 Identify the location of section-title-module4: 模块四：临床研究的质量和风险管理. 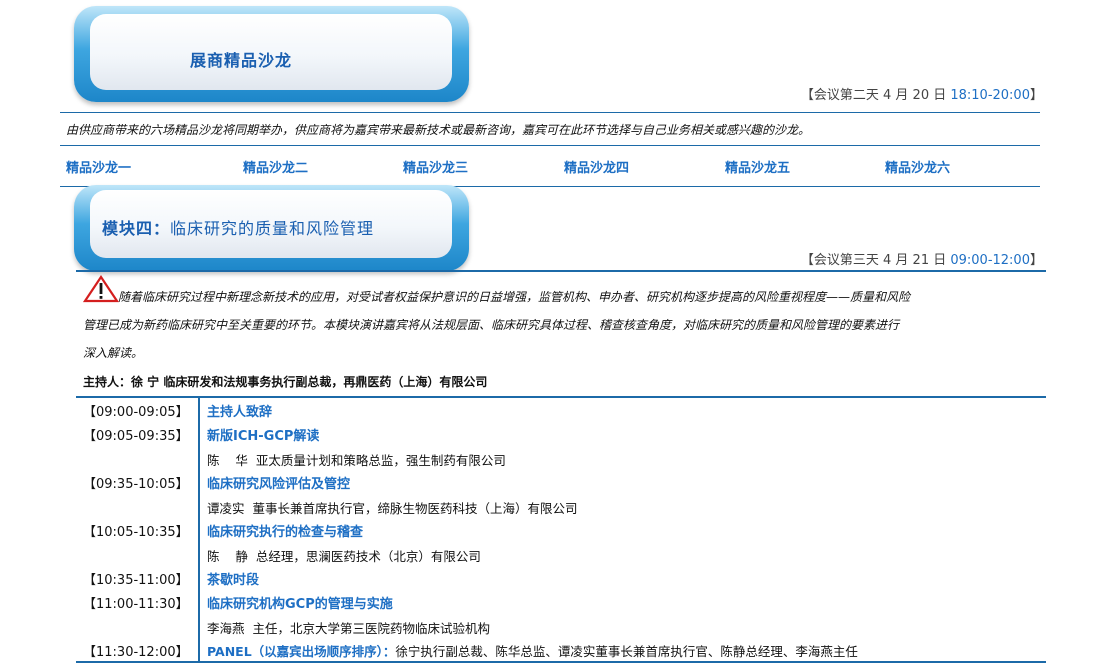
(238, 228).